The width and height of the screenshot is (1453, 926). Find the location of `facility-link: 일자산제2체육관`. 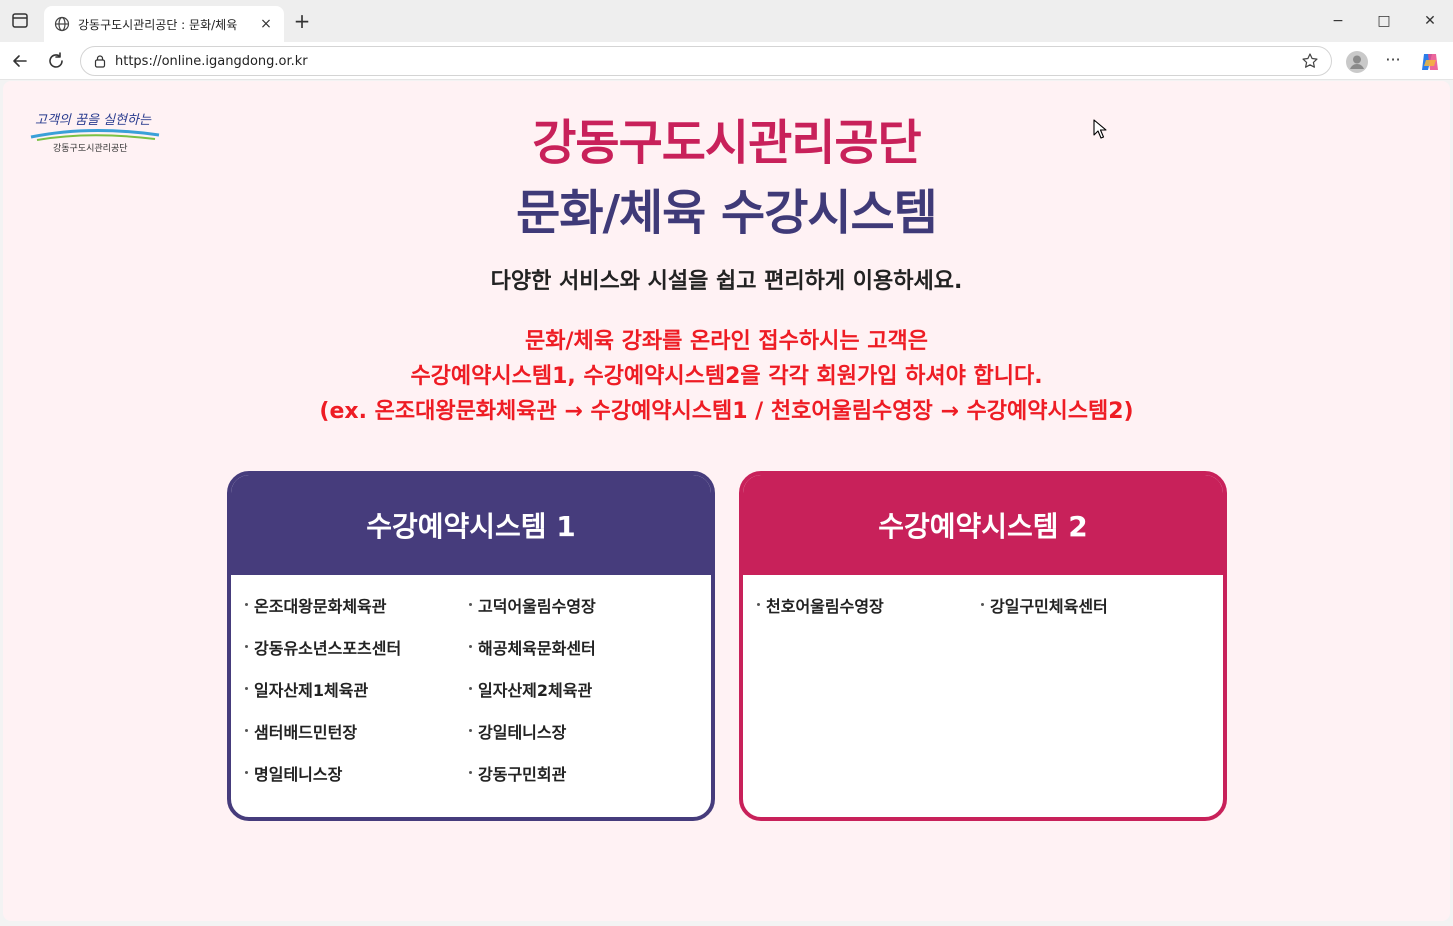

facility-link: 일자산제2체육관 is located at coordinates (530, 689).